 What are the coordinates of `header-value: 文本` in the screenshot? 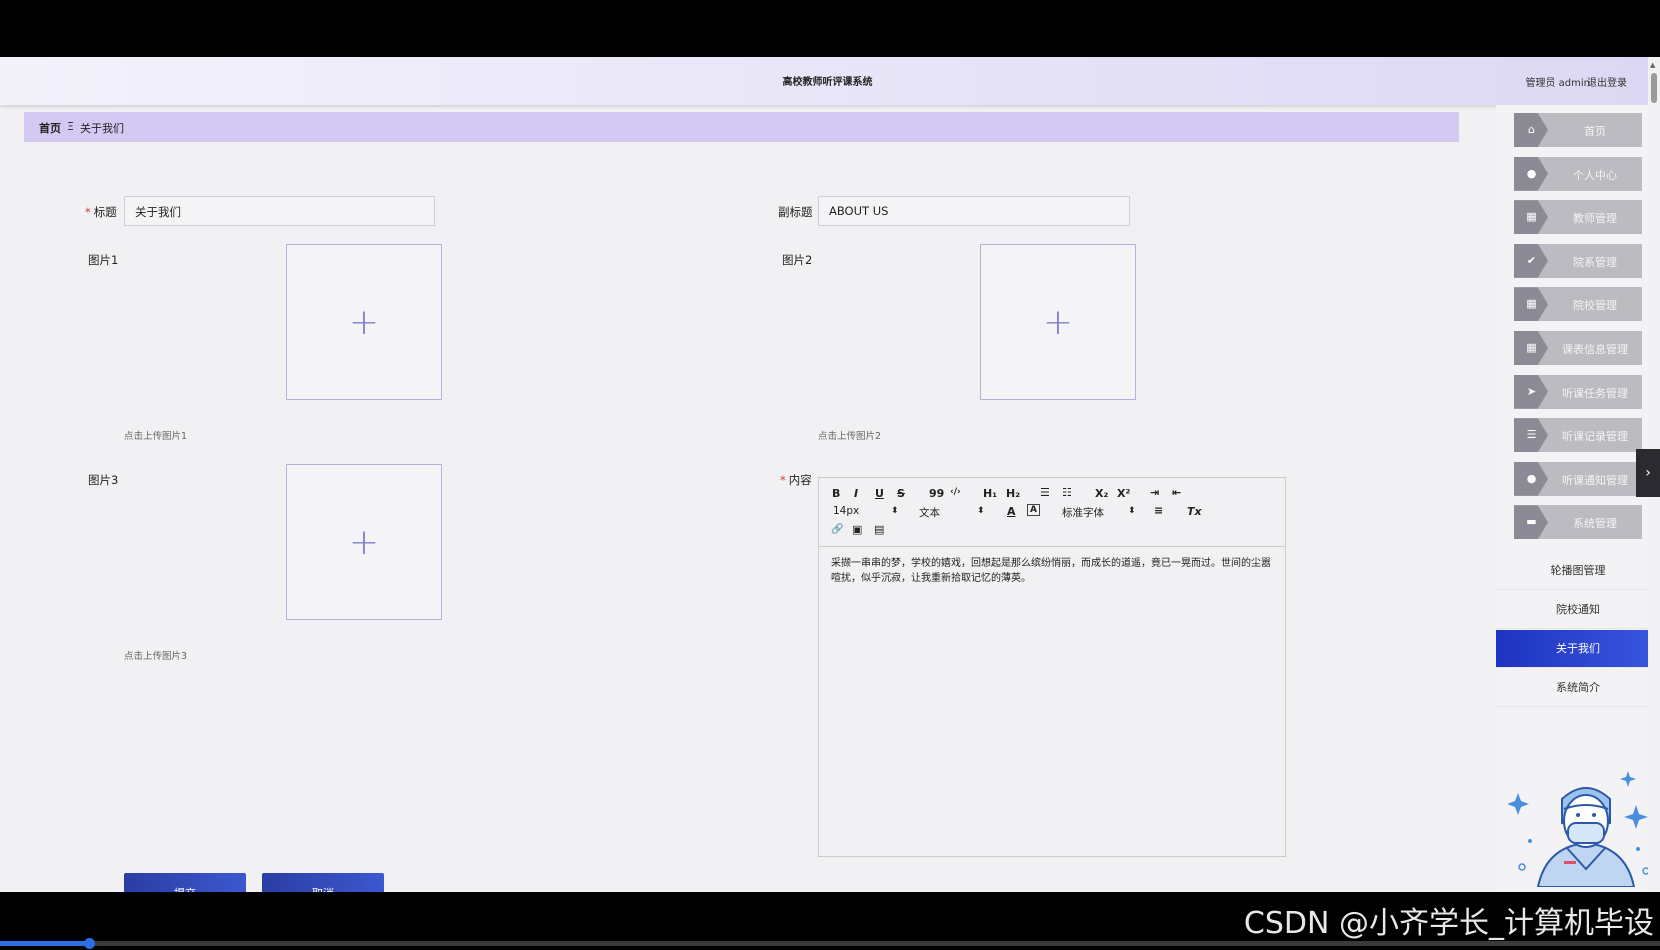 It's located at (929, 513).